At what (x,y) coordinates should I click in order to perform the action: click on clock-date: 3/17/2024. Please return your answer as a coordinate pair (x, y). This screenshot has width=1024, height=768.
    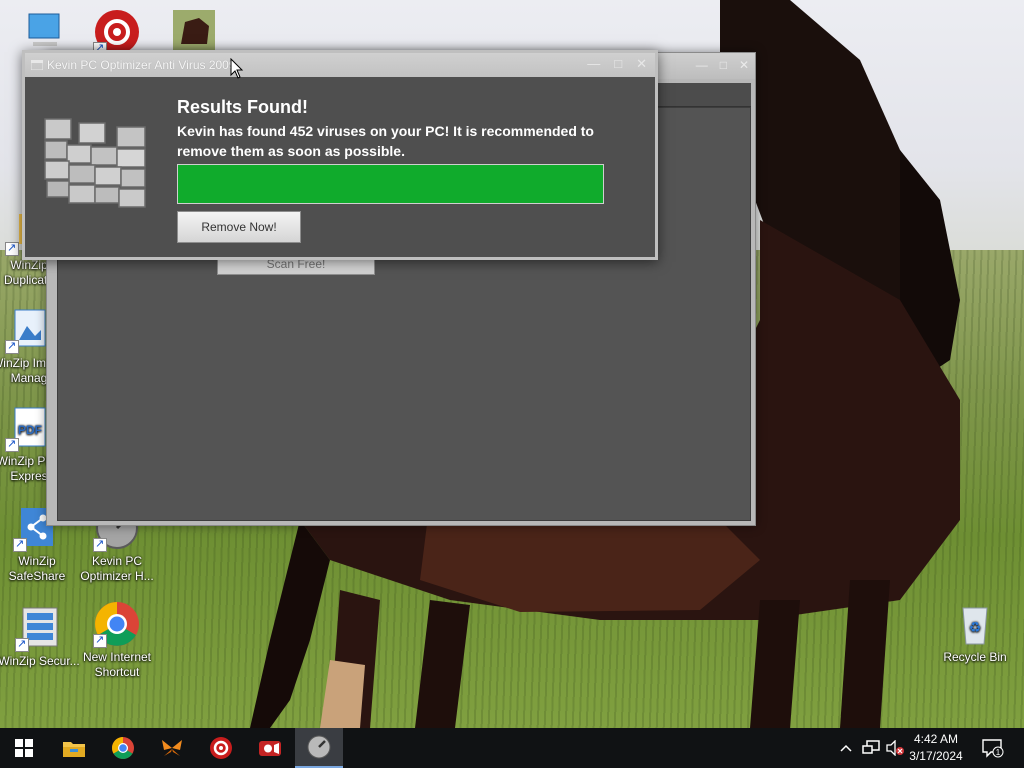
    Looking at the image, I should click on (936, 756).